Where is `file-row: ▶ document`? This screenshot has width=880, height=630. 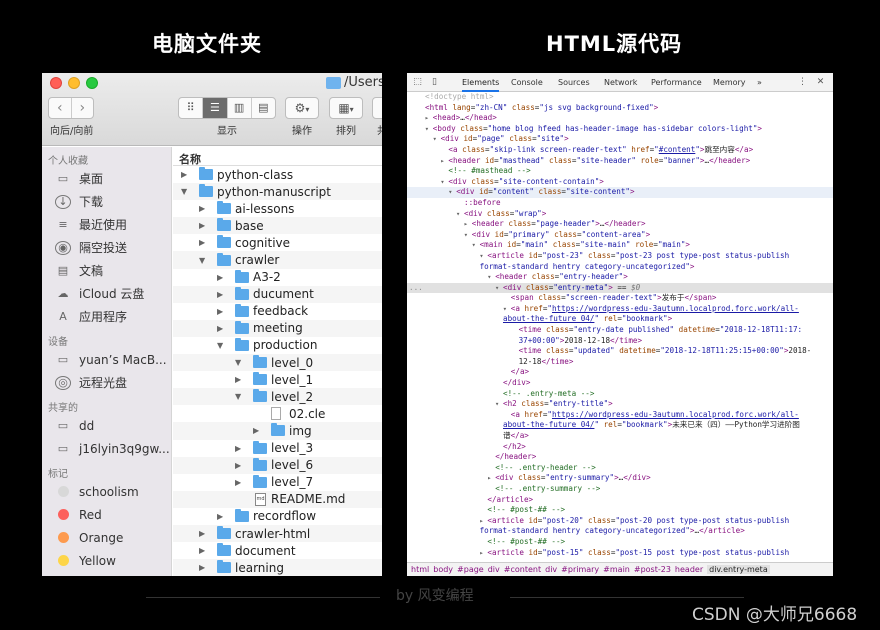 file-row: ▶ document is located at coordinates (277, 550).